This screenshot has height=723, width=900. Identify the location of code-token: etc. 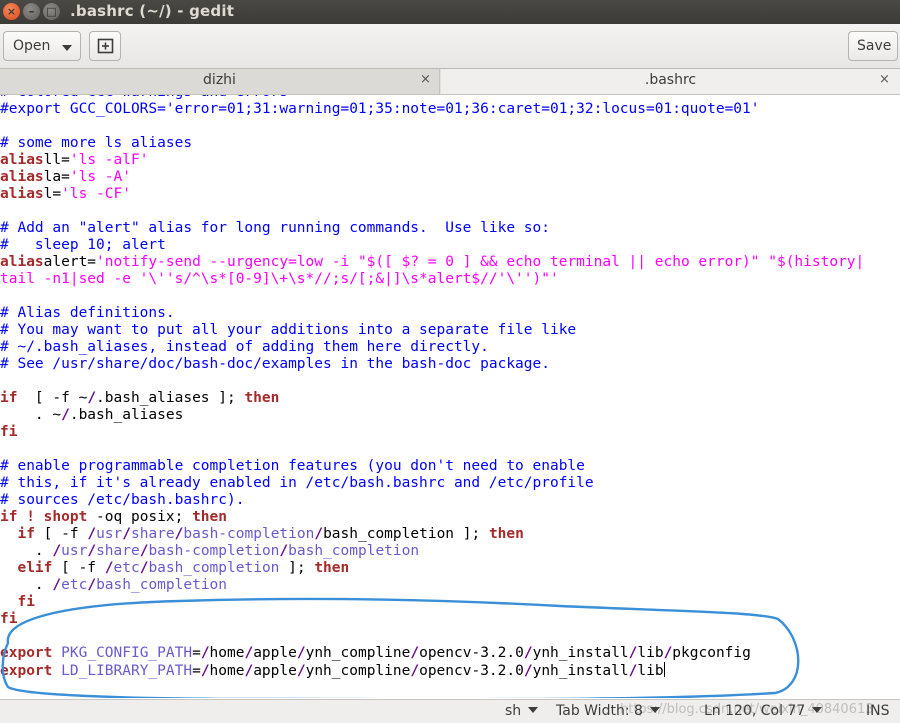
(74, 585).